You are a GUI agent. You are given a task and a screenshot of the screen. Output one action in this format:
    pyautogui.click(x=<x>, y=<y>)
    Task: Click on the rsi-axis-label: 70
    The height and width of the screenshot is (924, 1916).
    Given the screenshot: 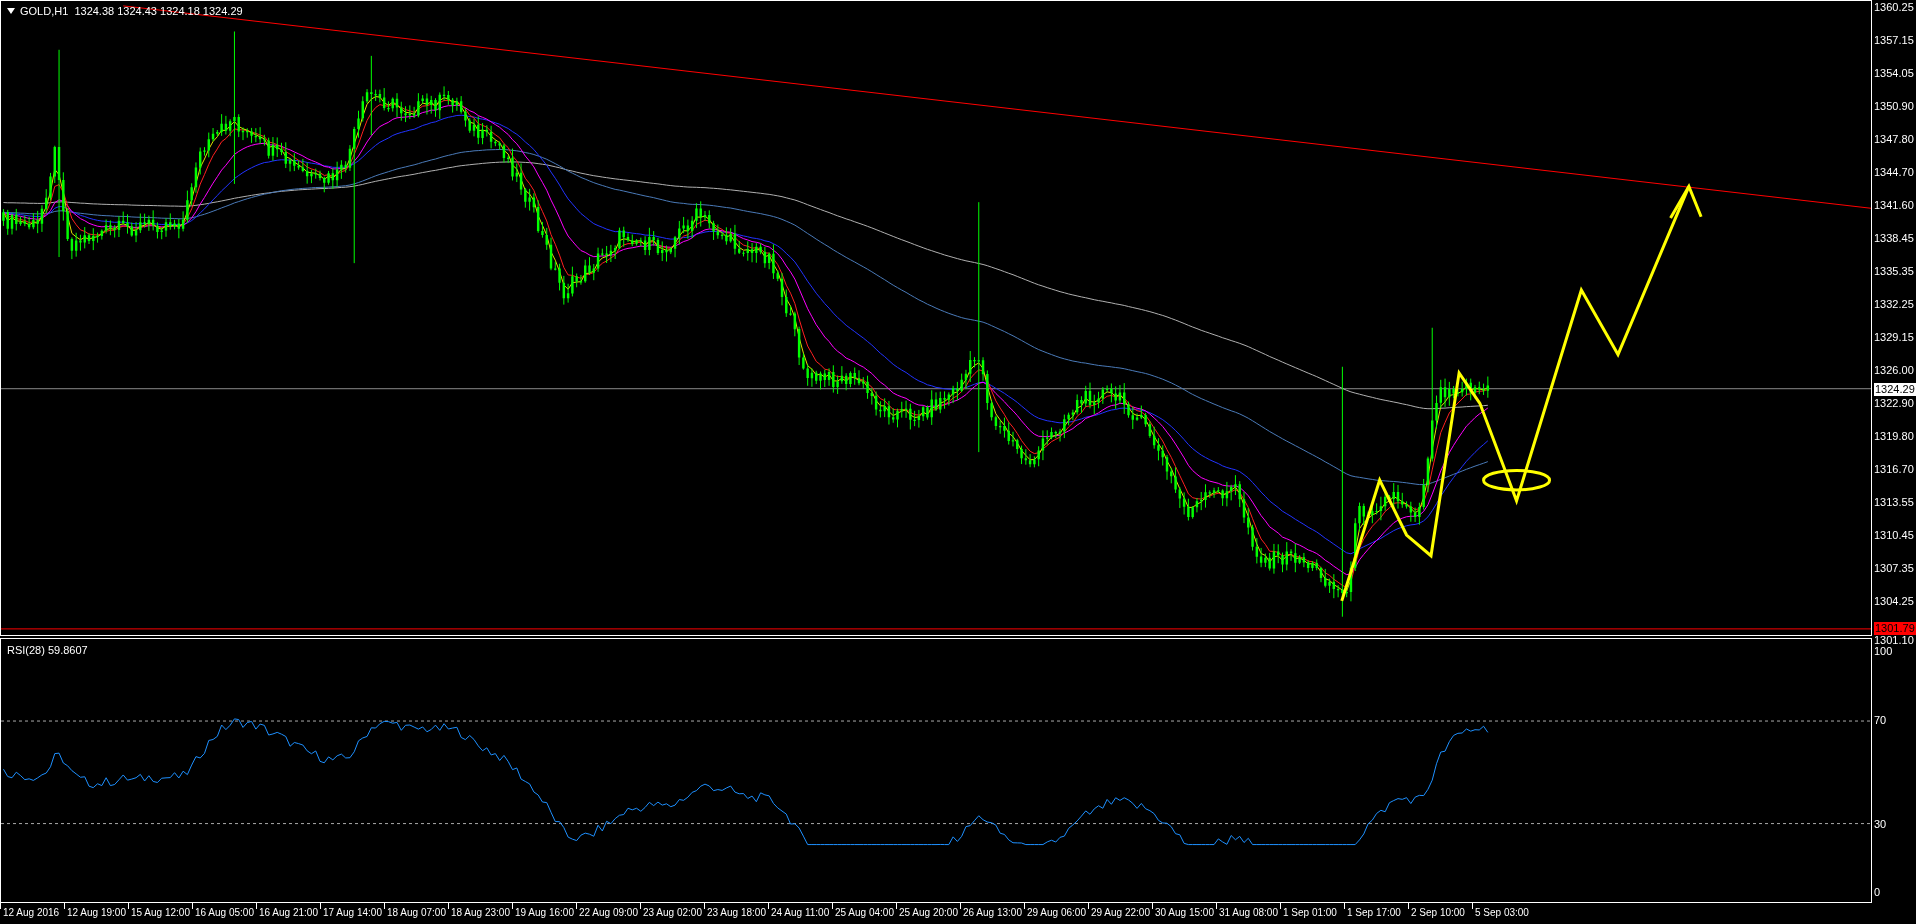 What is the action you would take?
    pyautogui.click(x=1880, y=720)
    